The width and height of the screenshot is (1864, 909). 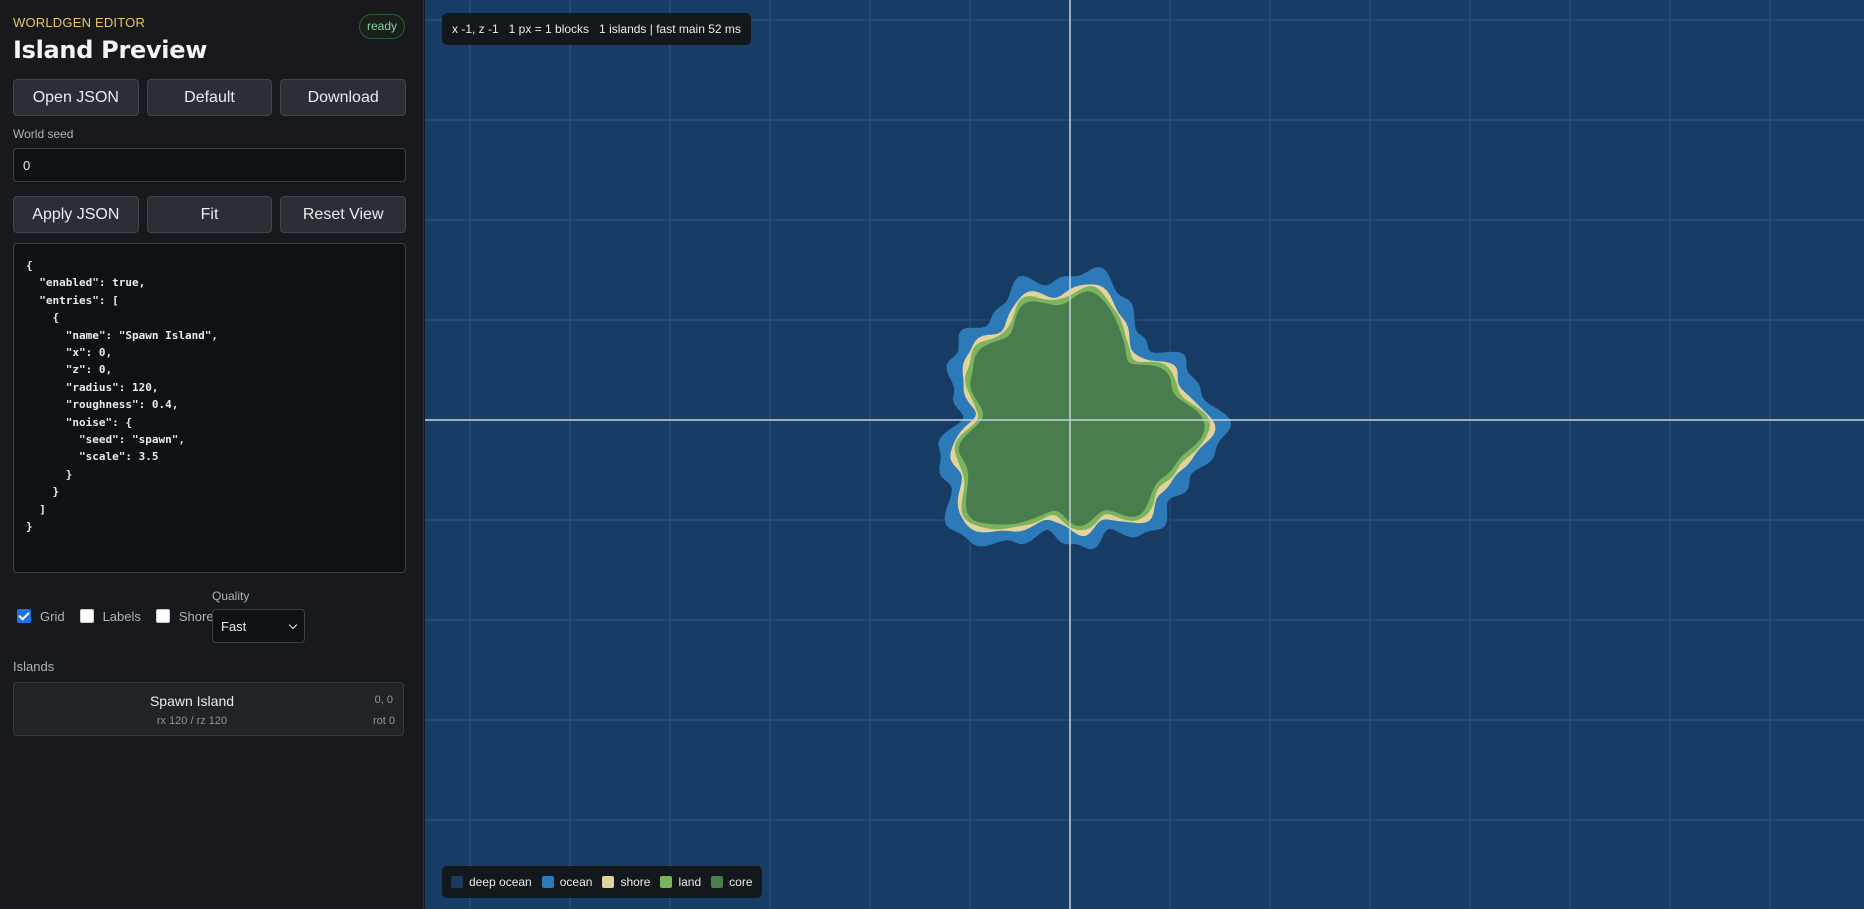 What do you see at coordinates (121, 616) in the screenshot?
I see `labels-checkbox-label: Labels` at bounding box center [121, 616].